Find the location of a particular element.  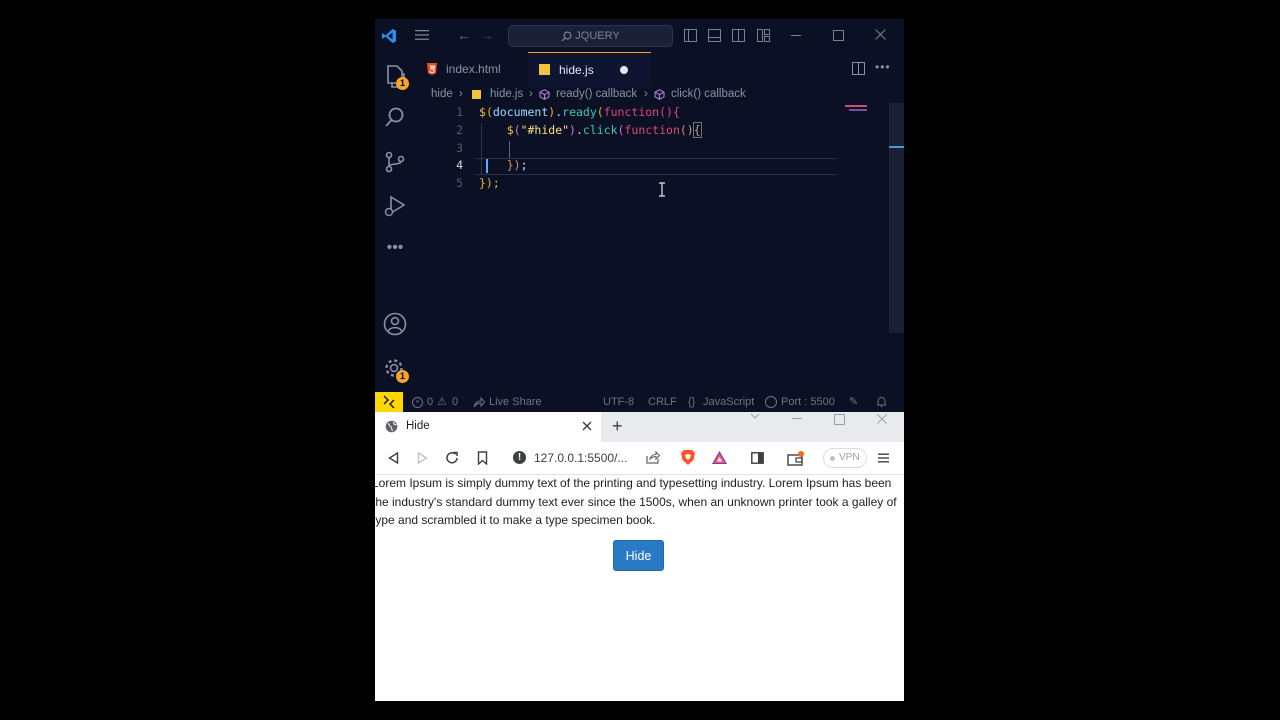

breadcrumb-folder: hide is located at coordinates (442, 94).